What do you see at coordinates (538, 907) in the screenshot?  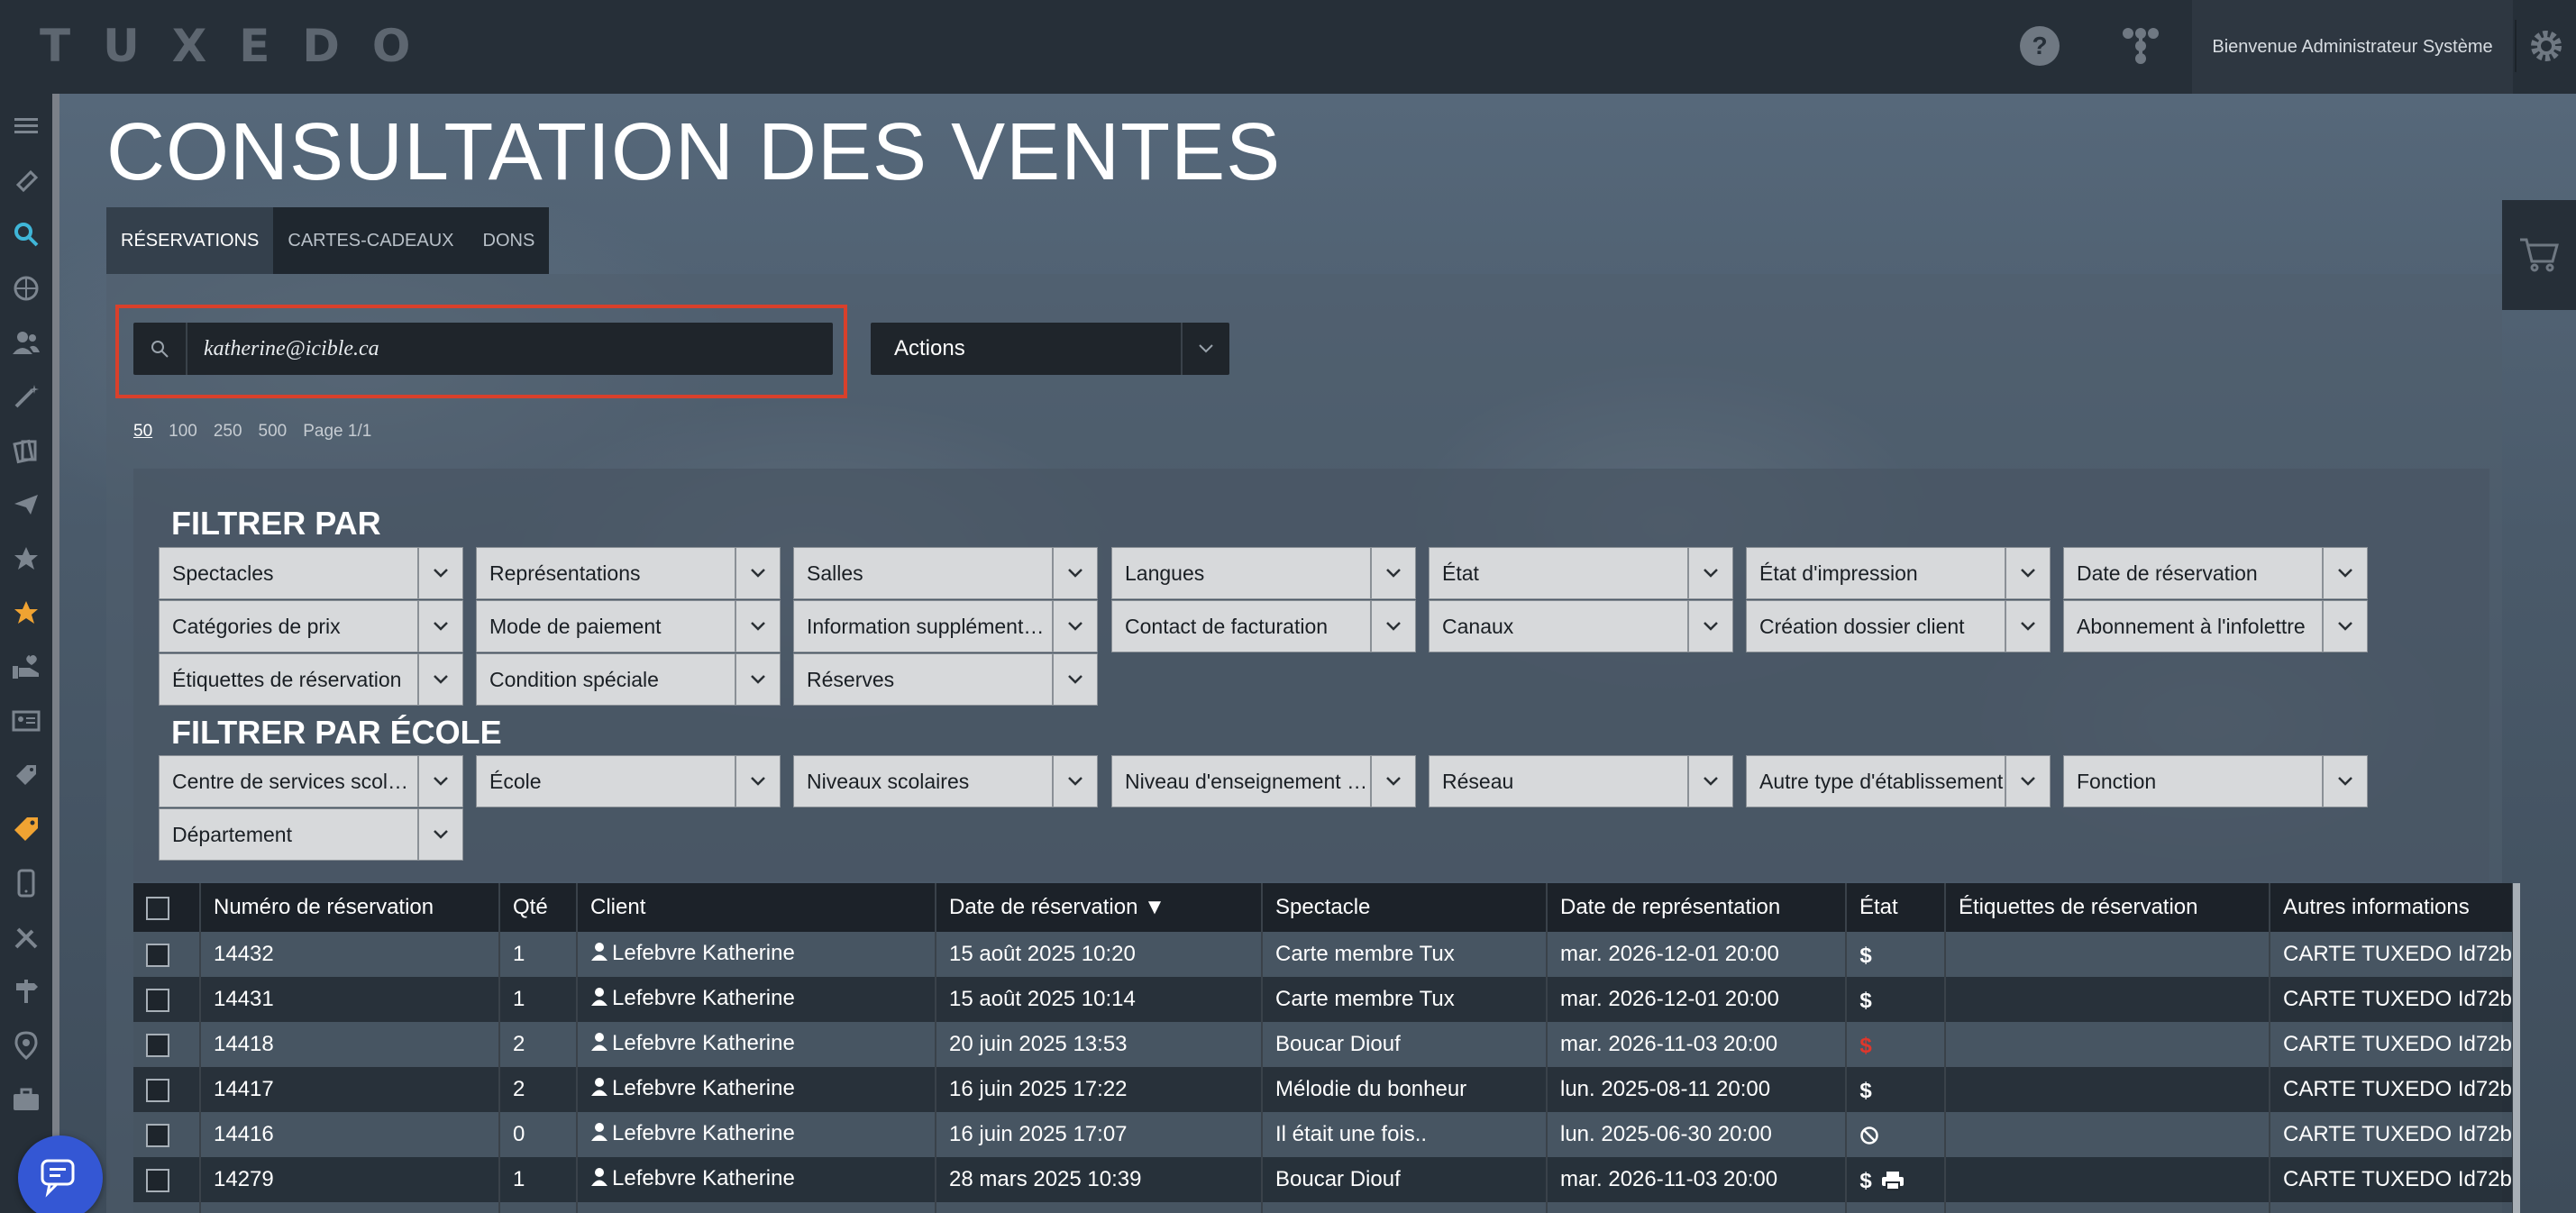 I see `column-header-qte: Qté` at bounding box center [538, 907].